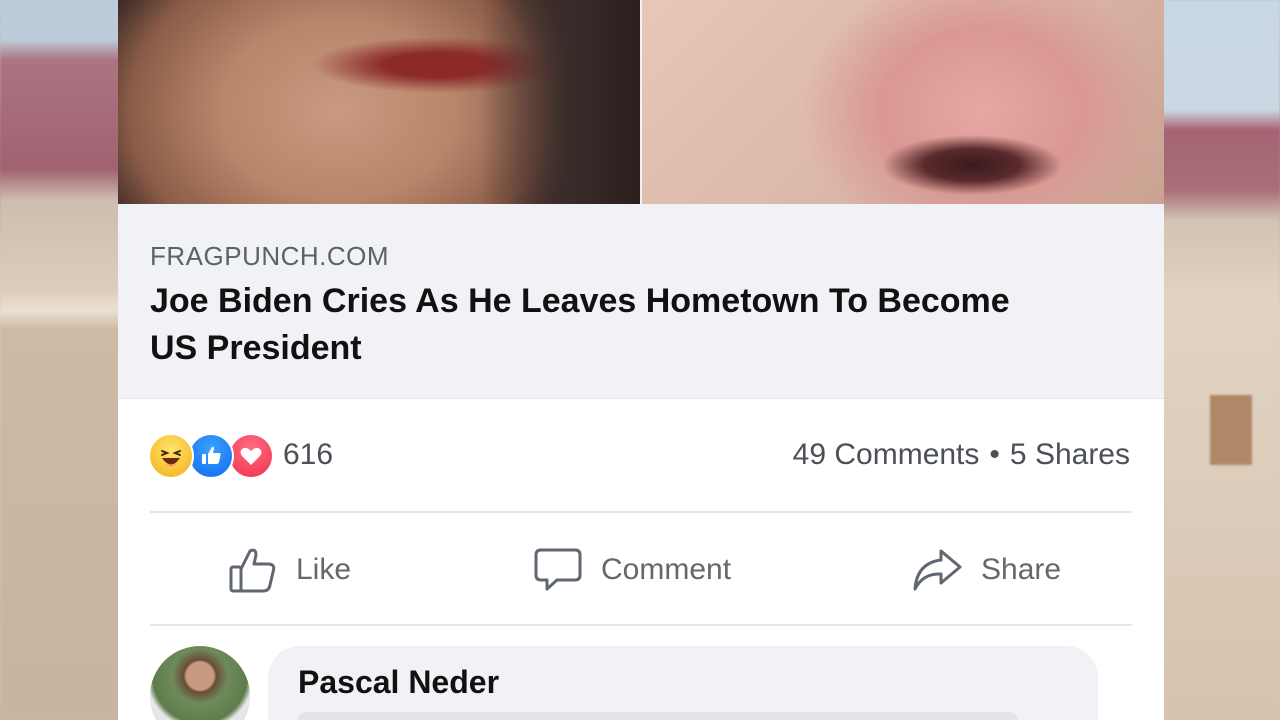 The height and width of the screenshot is (720, 1280). I want to click on background-left, so click(62, 360).